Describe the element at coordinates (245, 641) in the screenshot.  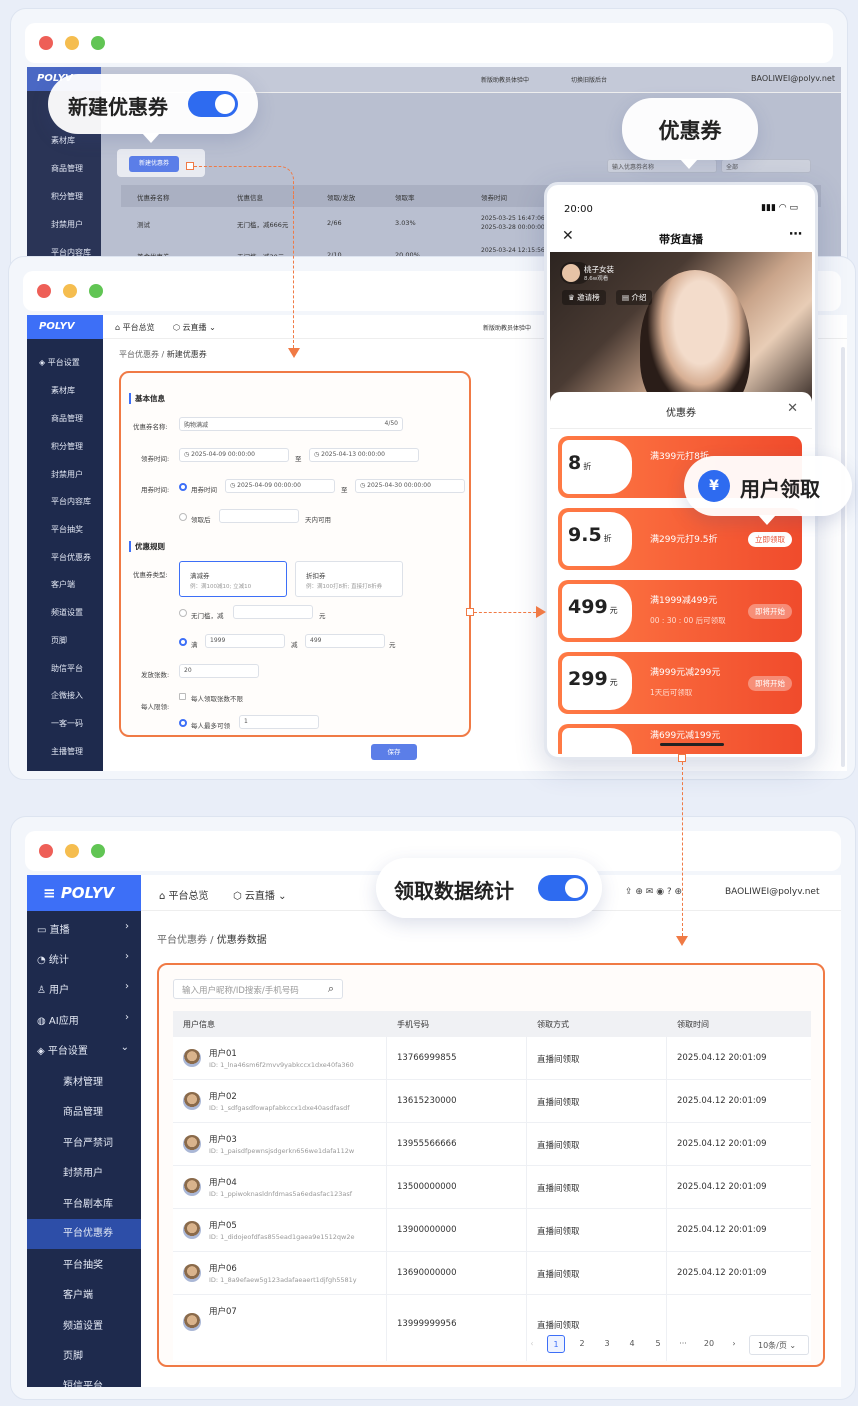
I see `full-input: 1999` at that location.